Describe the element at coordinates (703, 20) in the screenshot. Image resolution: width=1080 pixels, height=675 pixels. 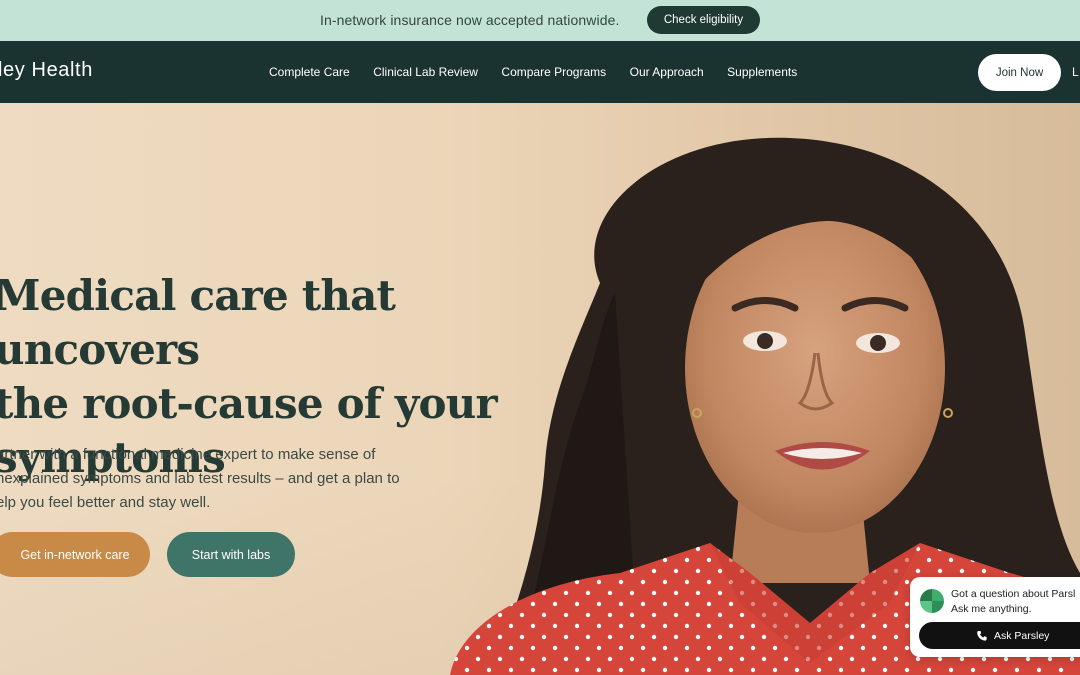
I see `check-eligibility-button: Check eligibility` at that location.